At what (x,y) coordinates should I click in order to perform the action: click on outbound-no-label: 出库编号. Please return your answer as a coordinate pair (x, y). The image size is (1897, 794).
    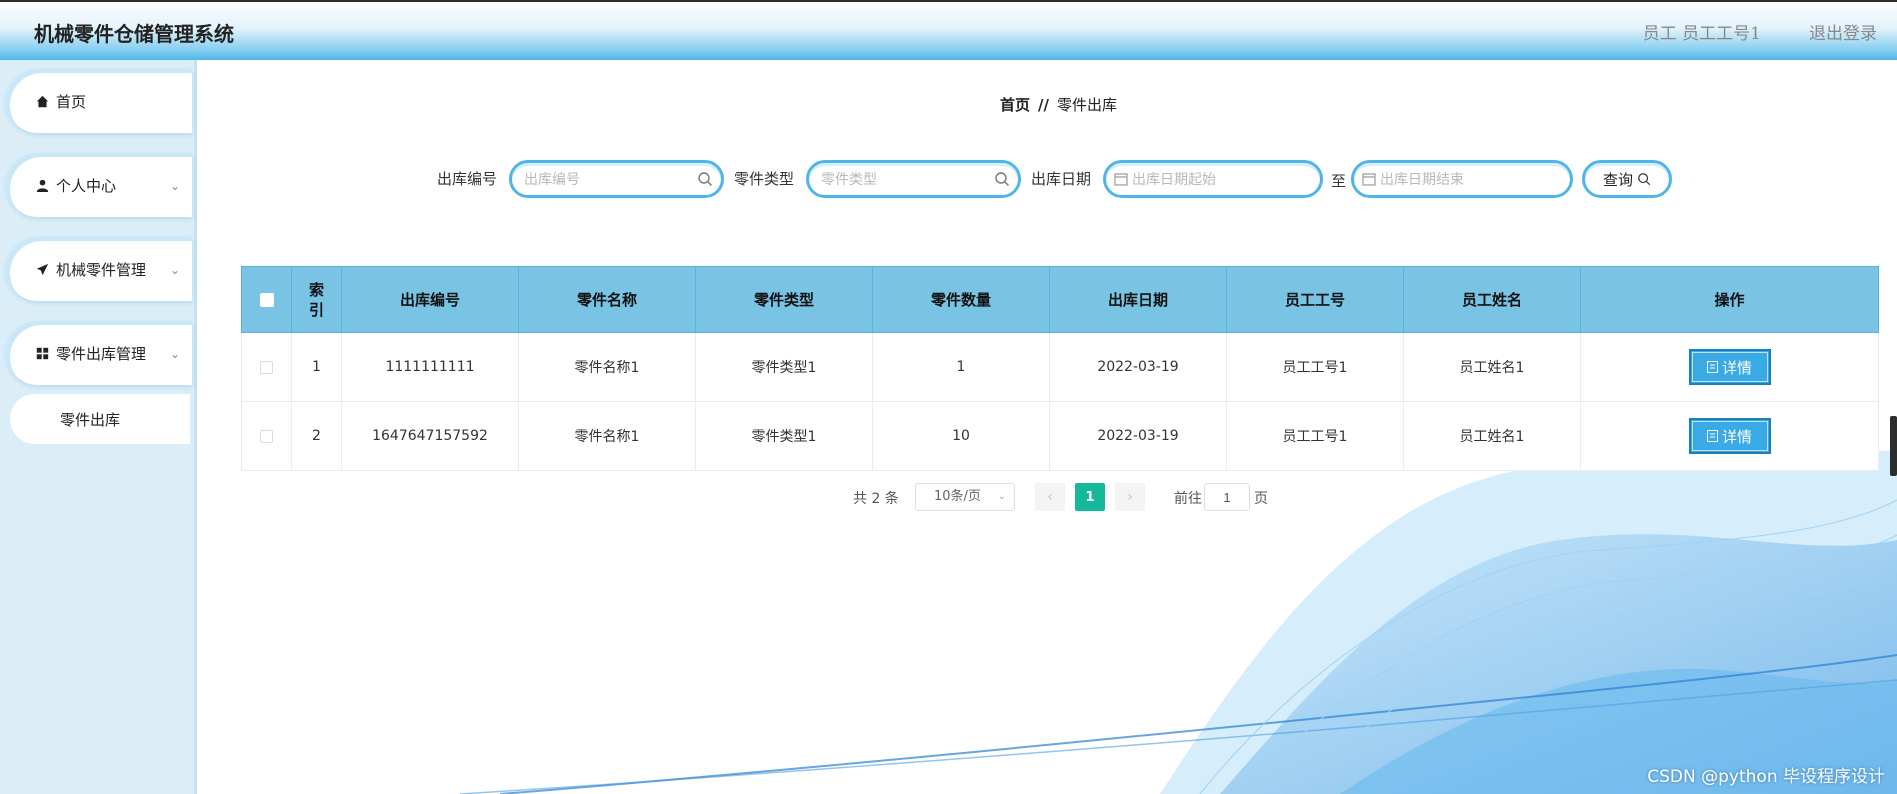
    Looking at the image, I should click on (467, 179).